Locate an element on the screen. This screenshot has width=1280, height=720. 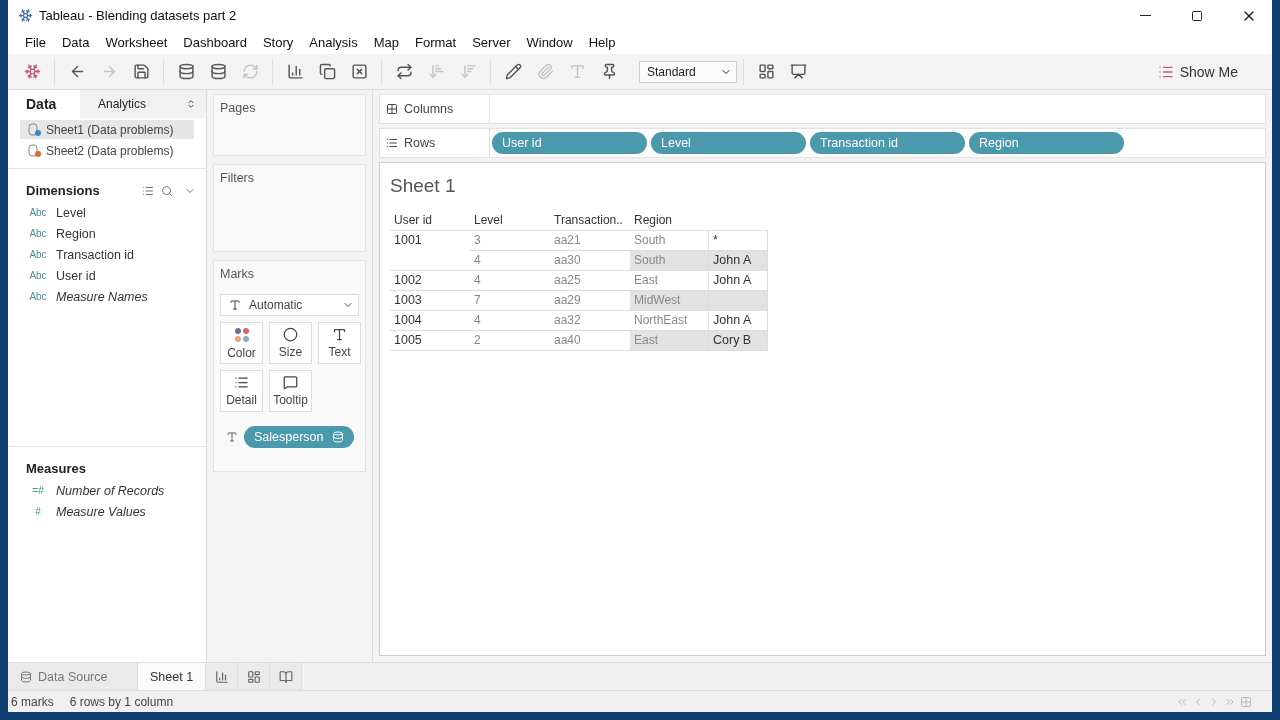
mark-type-dropdown: Automatic is located at coordinates (289, 305).